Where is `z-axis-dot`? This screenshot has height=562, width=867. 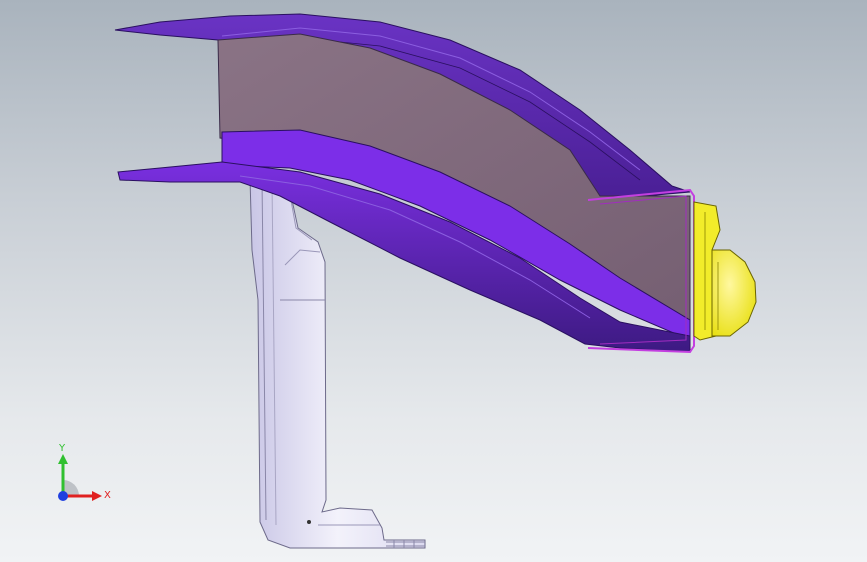 z-axis-dot is located at coordinates (63, 496).